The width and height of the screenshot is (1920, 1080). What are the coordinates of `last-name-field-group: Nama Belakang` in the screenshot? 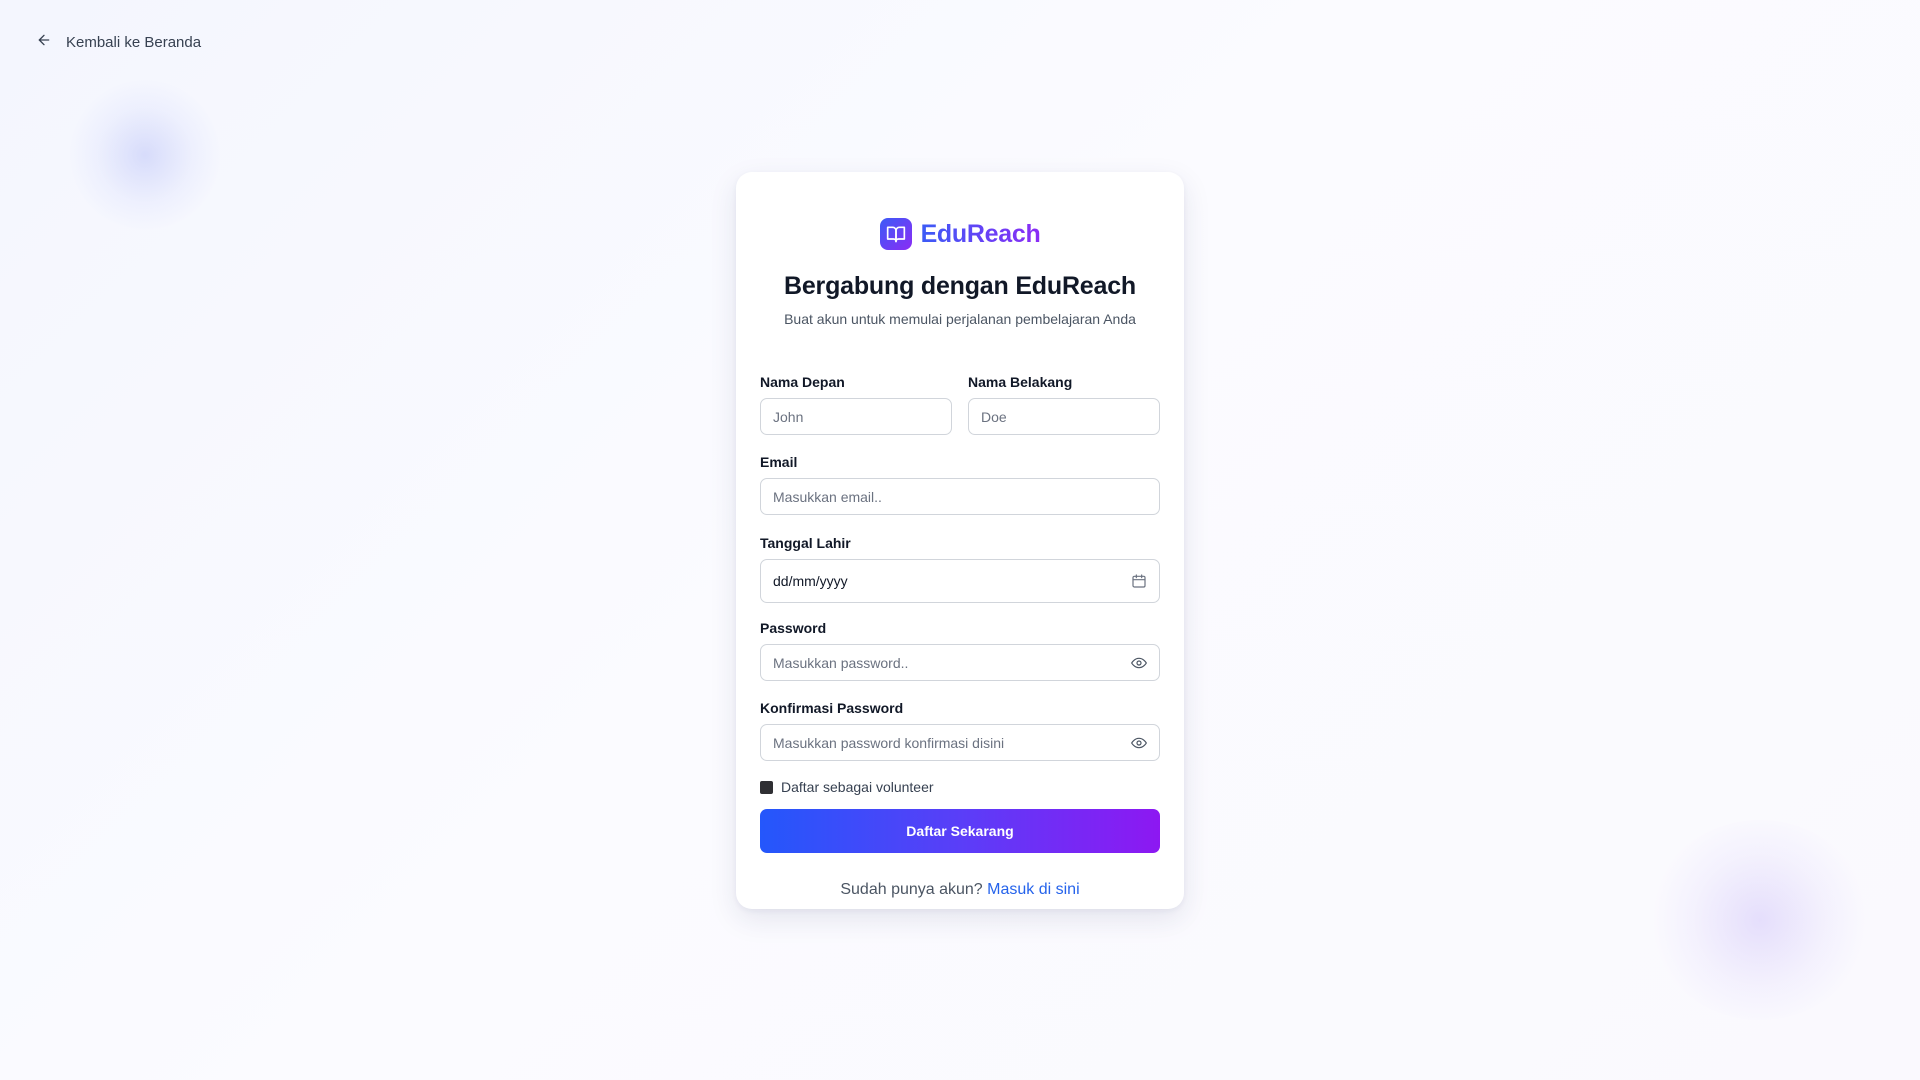 It's located at (1064, 404).